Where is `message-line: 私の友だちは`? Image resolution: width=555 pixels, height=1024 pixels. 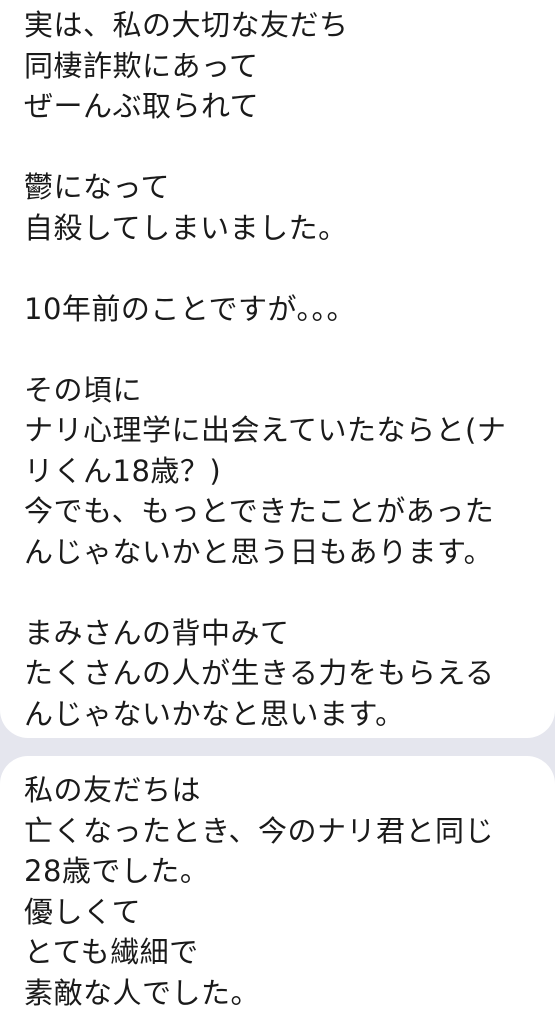 message-line: 私の友だちは is located at coordinates (113, 790).